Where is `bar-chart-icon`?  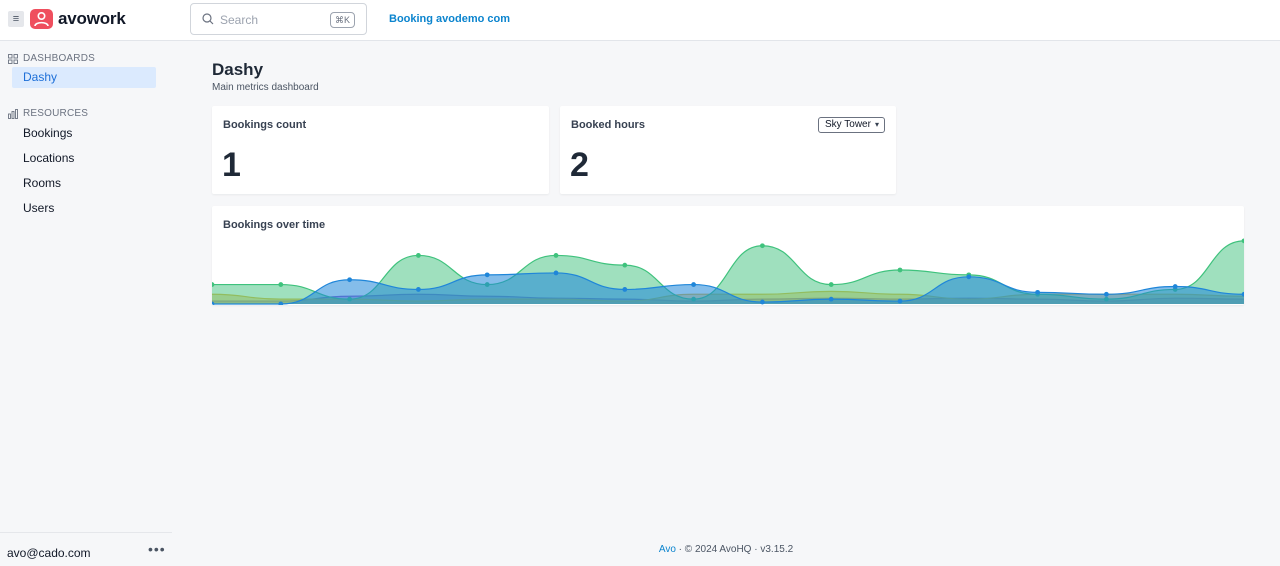
bar-chart-icon is located at coordinates (13, 113).